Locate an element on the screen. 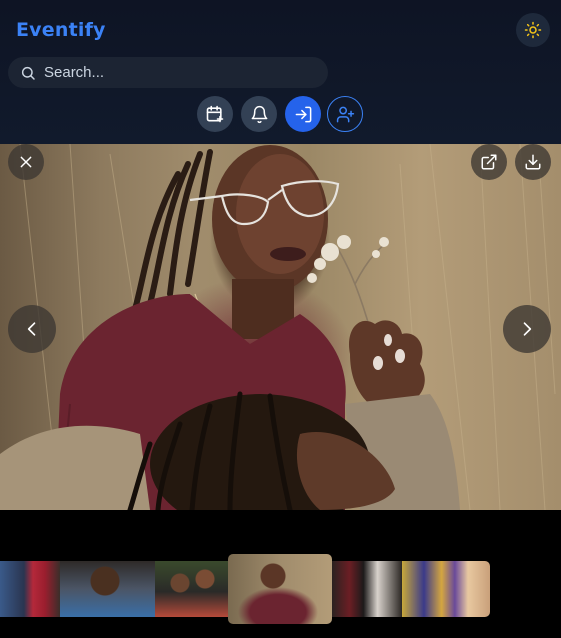 Image resolution: width=561 pixels, height=638 pixels. theme-toggle-button is located at coordinates (533, 30).